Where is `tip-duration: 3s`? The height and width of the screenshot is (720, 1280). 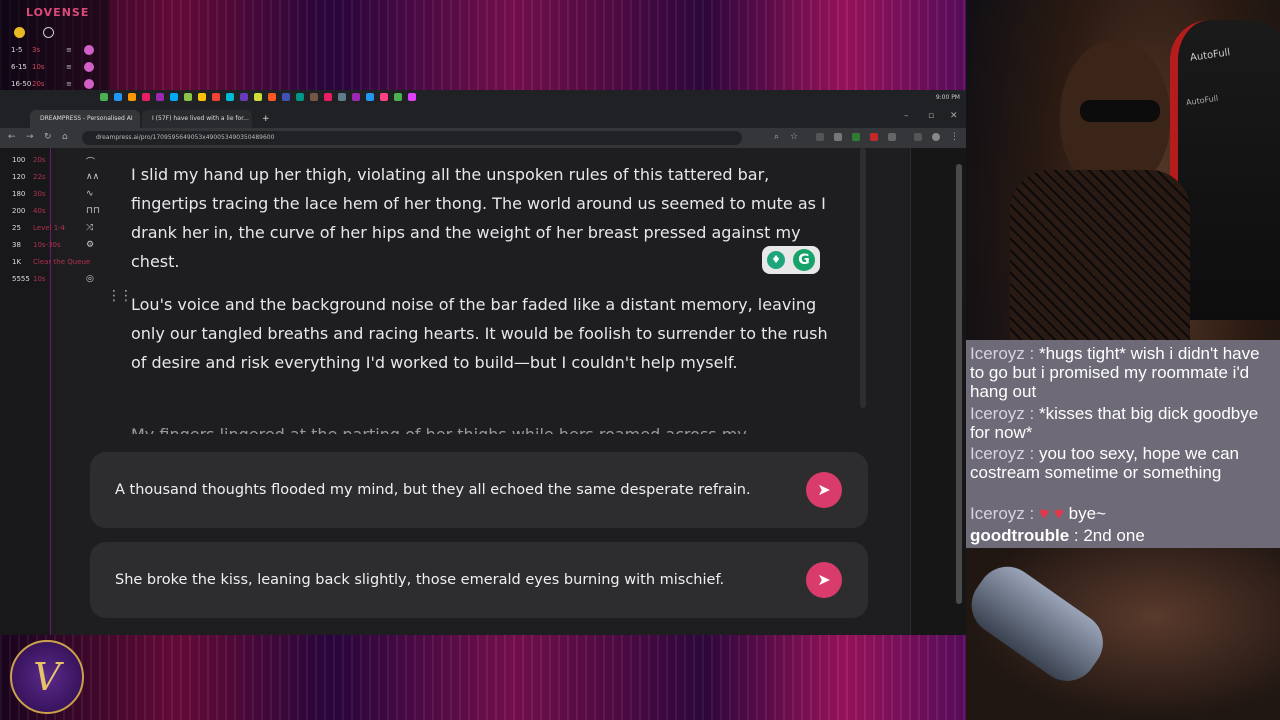
tip-duration: 3s is located at coordinates (36, 50).